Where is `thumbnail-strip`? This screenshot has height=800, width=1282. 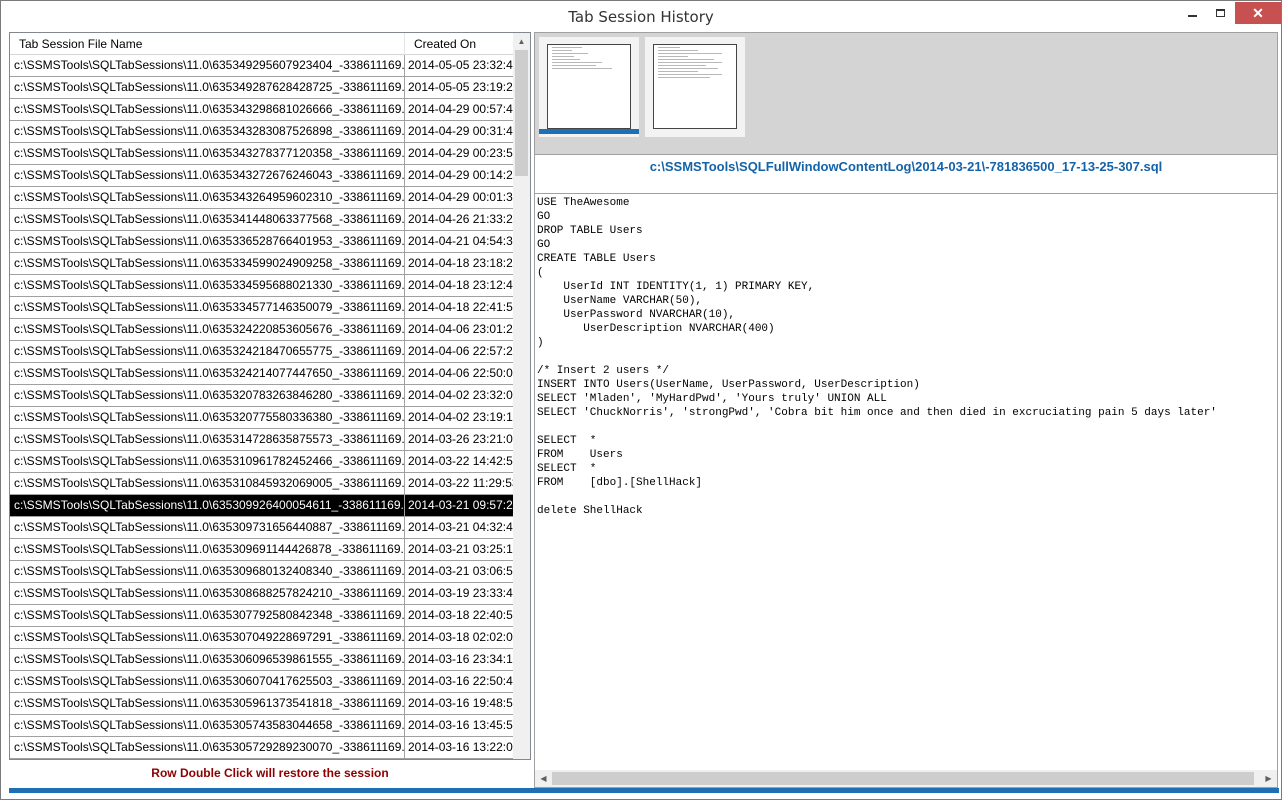
thumbnail-strip is located at coordinates (906, 94).